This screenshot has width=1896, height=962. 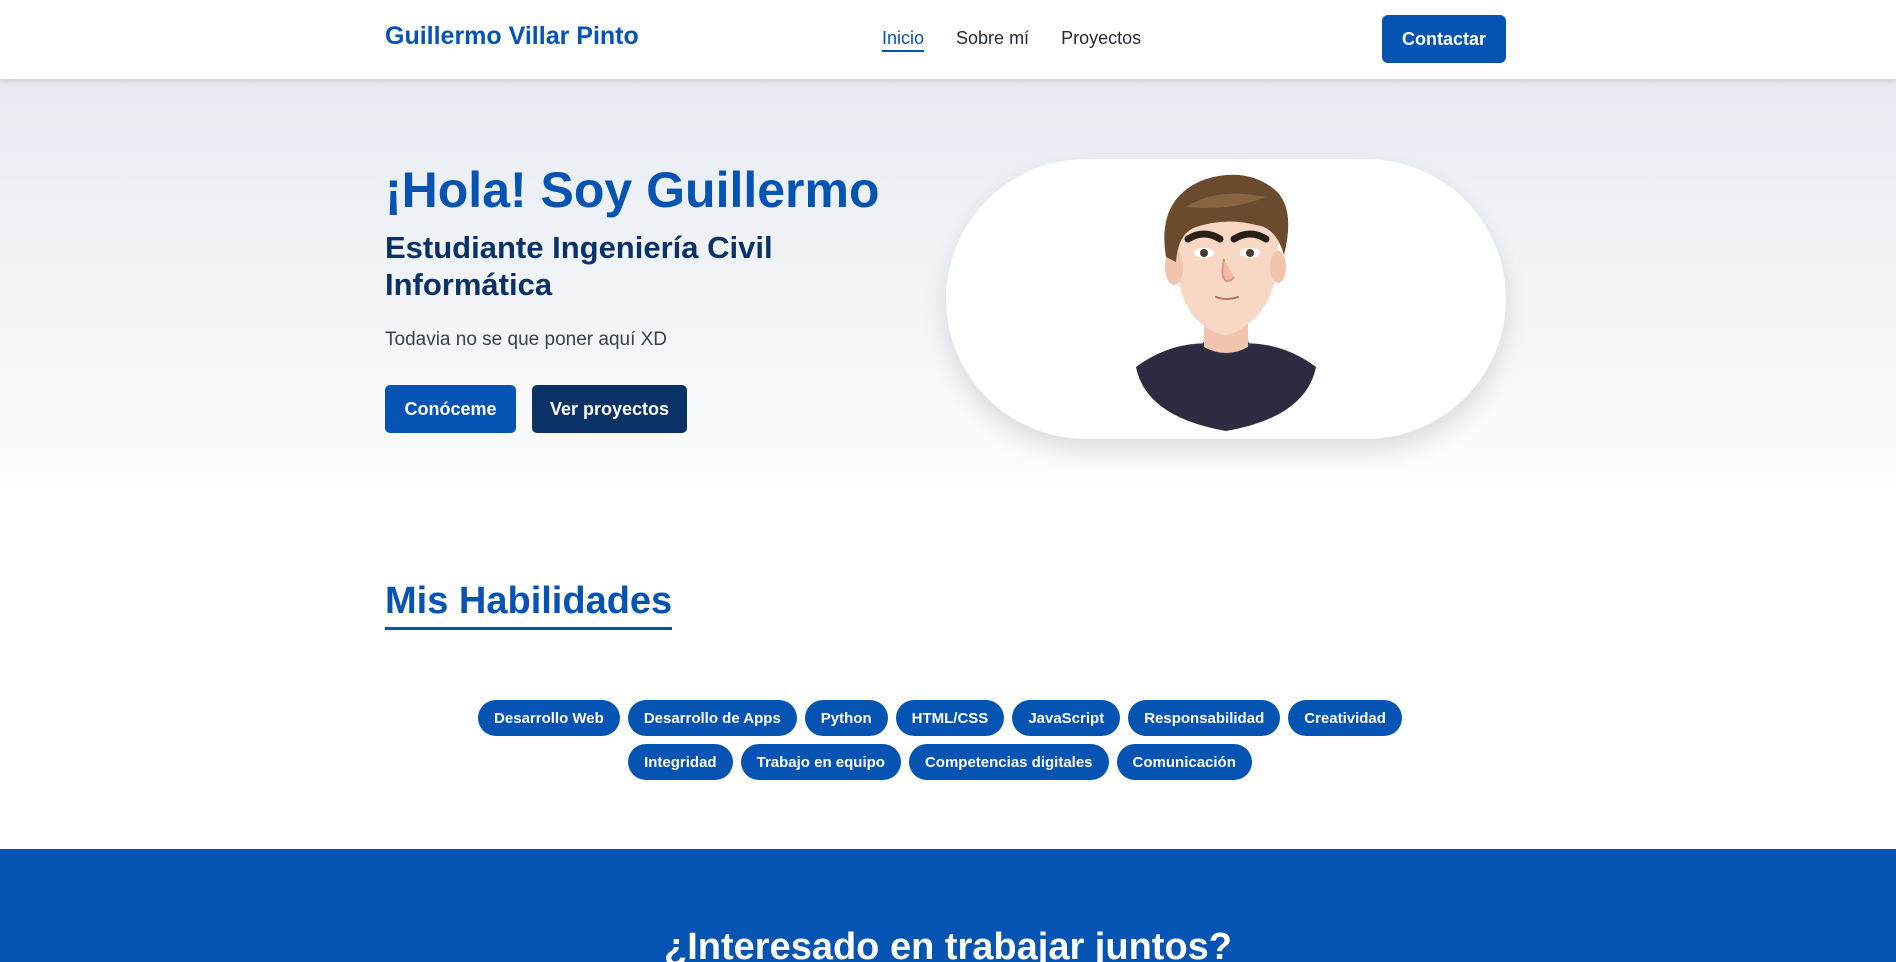 I want to click on conoceme-button: Conóceme, so click(x=450, y=409).